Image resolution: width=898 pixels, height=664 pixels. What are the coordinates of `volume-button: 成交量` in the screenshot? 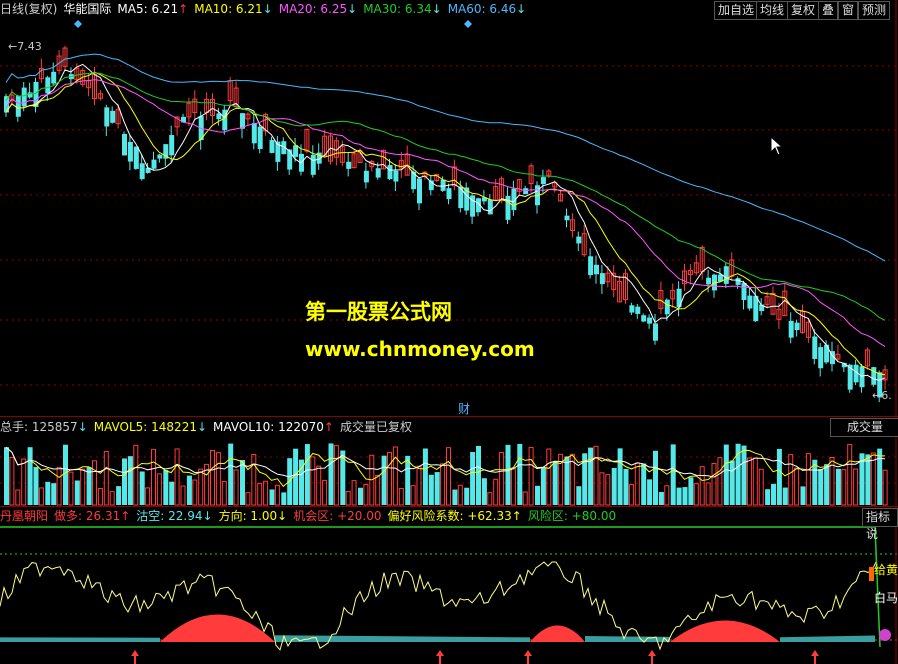 It's located at (864, 427).